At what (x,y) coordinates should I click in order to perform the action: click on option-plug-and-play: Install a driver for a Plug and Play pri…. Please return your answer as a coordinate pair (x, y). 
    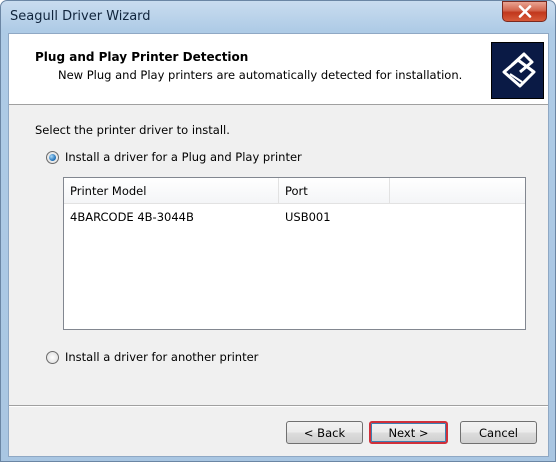
    Looking at the image, I should click on (174, 157).